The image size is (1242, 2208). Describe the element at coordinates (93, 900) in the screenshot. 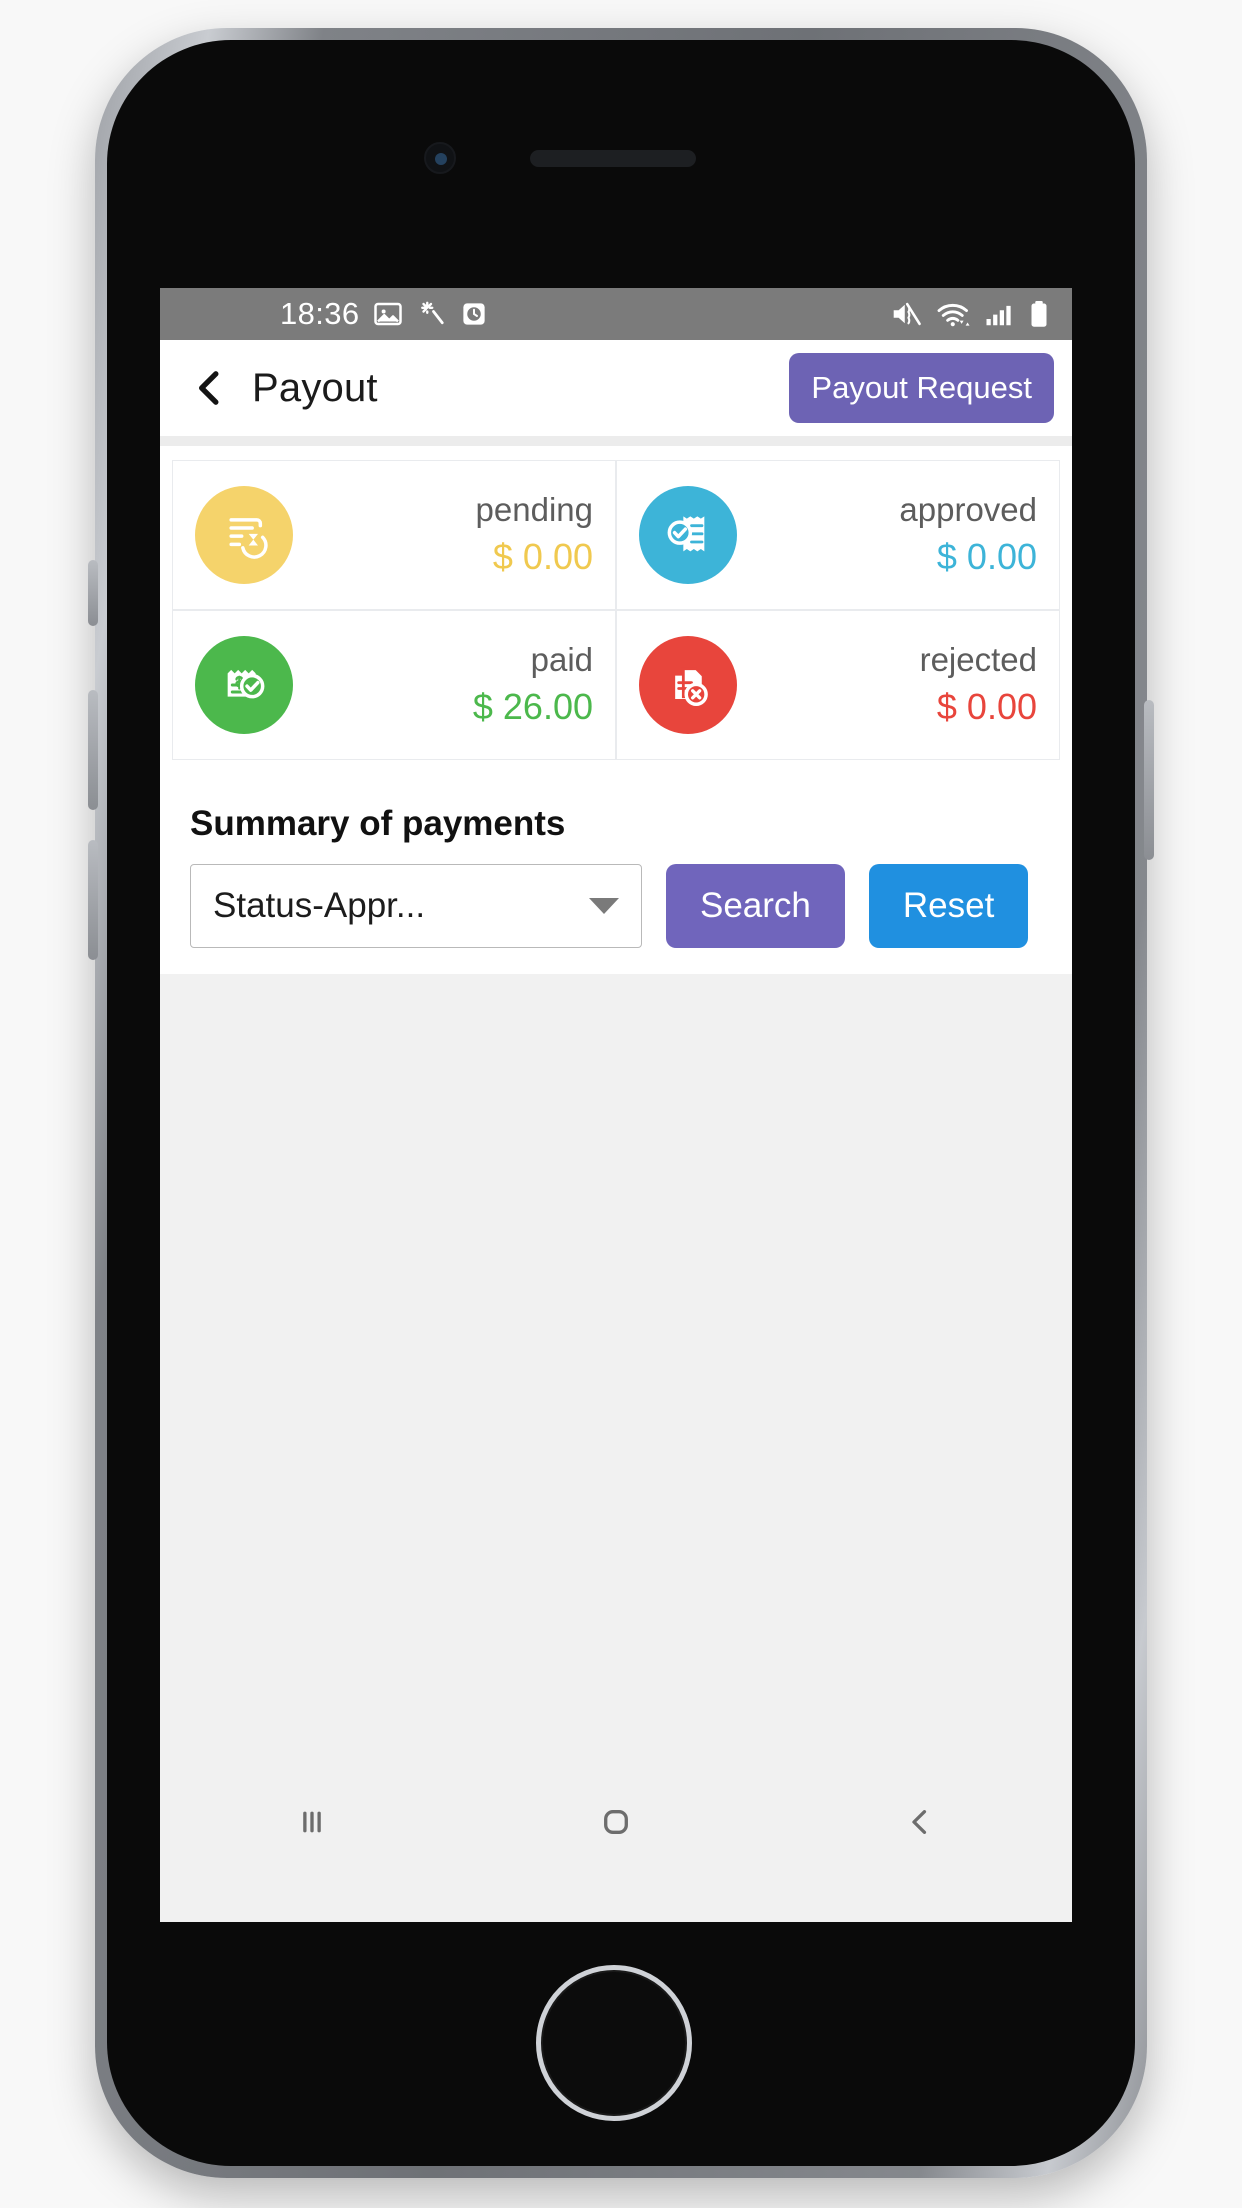

I see `volume-down-button` at that location.